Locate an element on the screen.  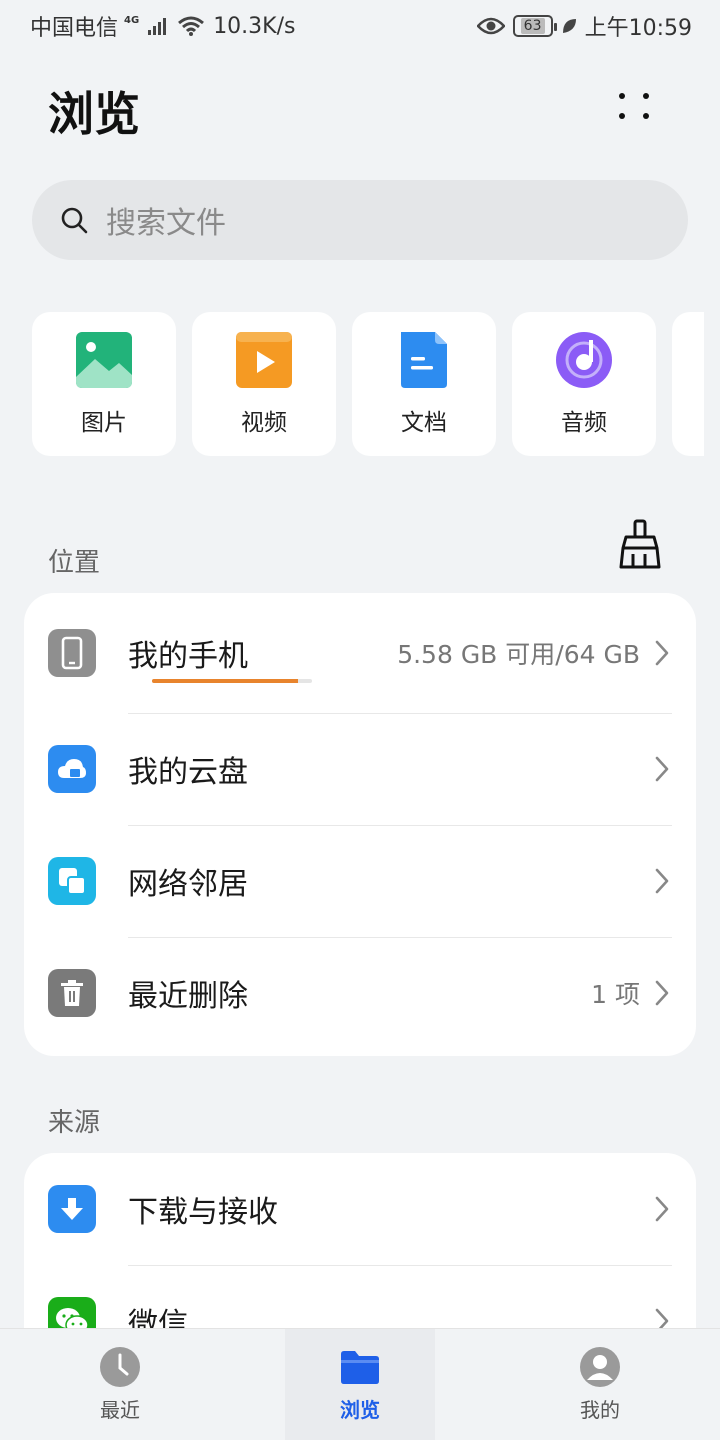
nav-tab-browse: 浏览 is located at coordinates (360, 1384).